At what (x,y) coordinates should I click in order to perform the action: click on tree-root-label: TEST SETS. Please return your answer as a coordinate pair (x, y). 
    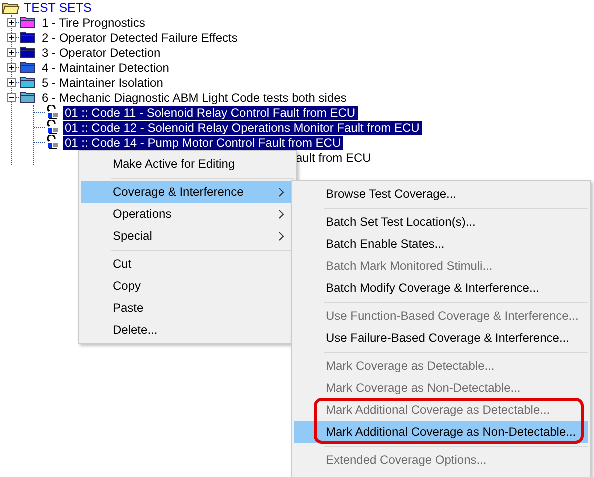
    Looking at the image, I should click on (58, 7).